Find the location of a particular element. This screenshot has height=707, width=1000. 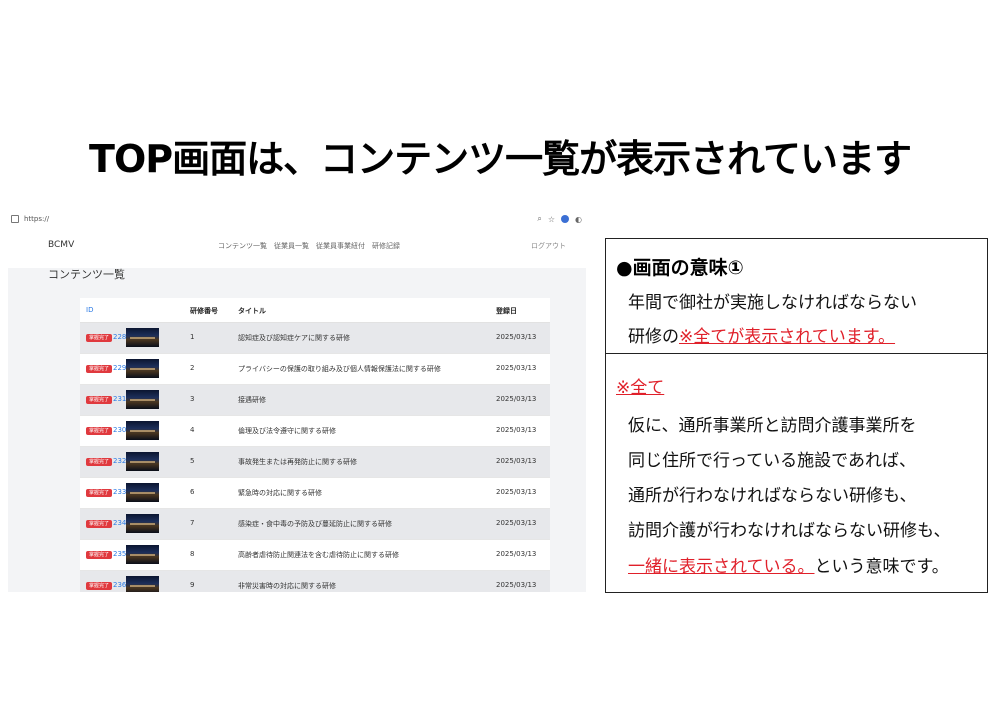

training-number: 4 is located at coordinates (192, 430).